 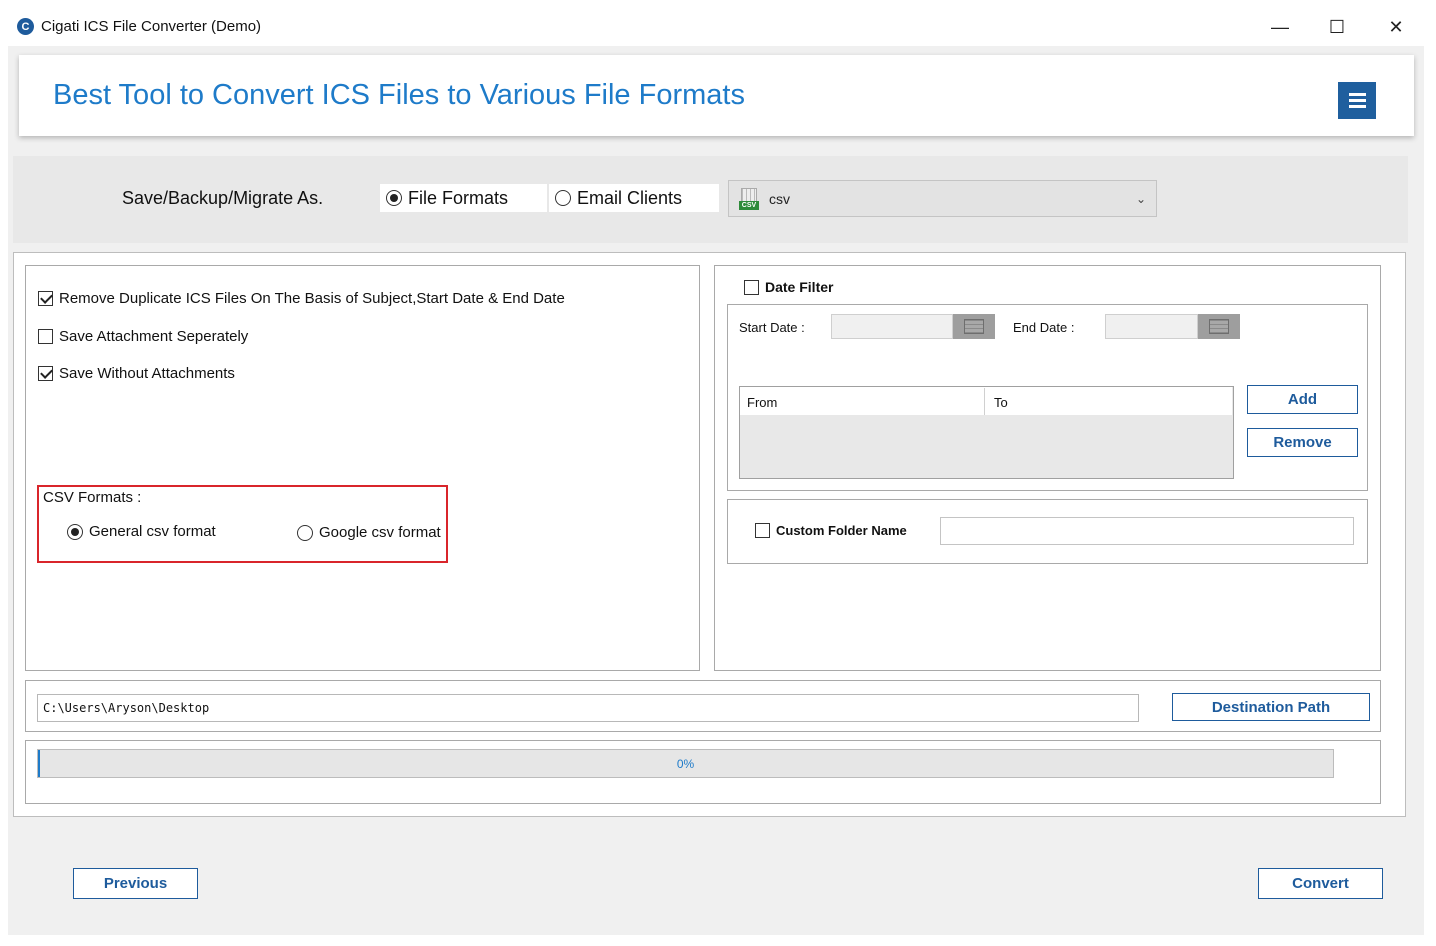 What do you see at coordinates (1147, 531) in the screenshot?
I see `custom-folder-input` at bounding box center [1147, 531].